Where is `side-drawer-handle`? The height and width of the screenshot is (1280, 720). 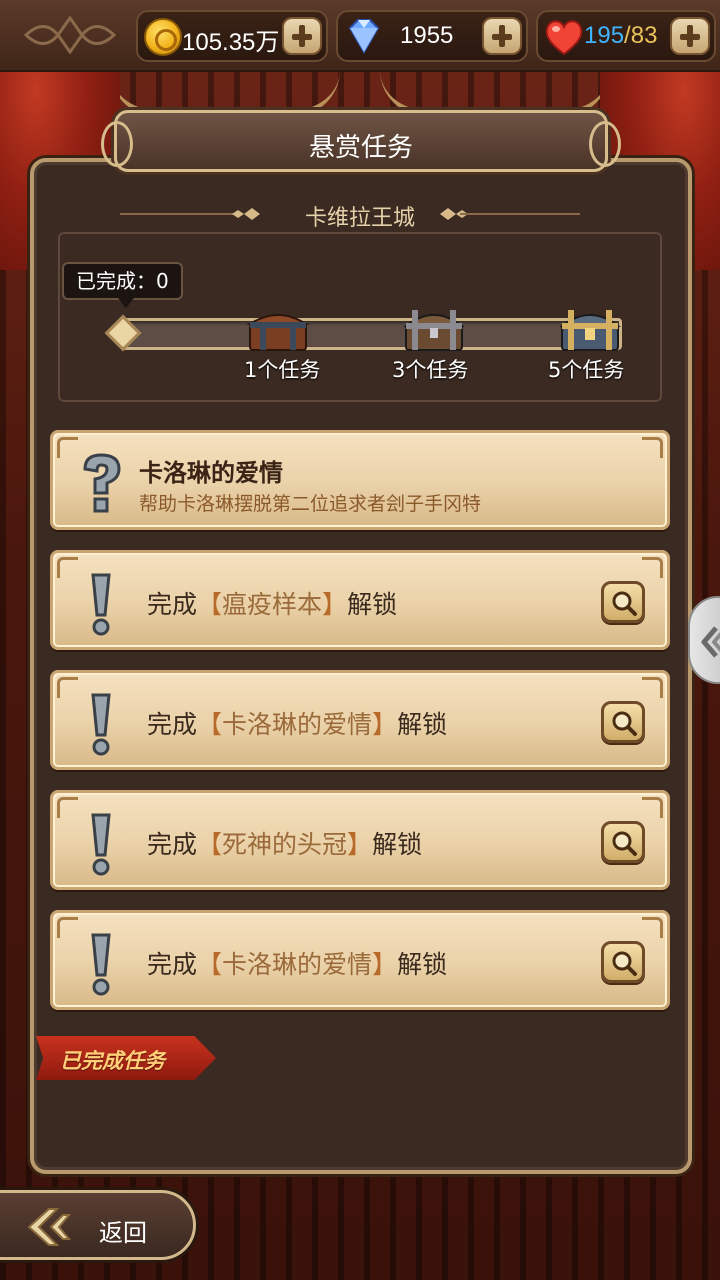 side-drawer-handle is located at coordinates (704, 640).